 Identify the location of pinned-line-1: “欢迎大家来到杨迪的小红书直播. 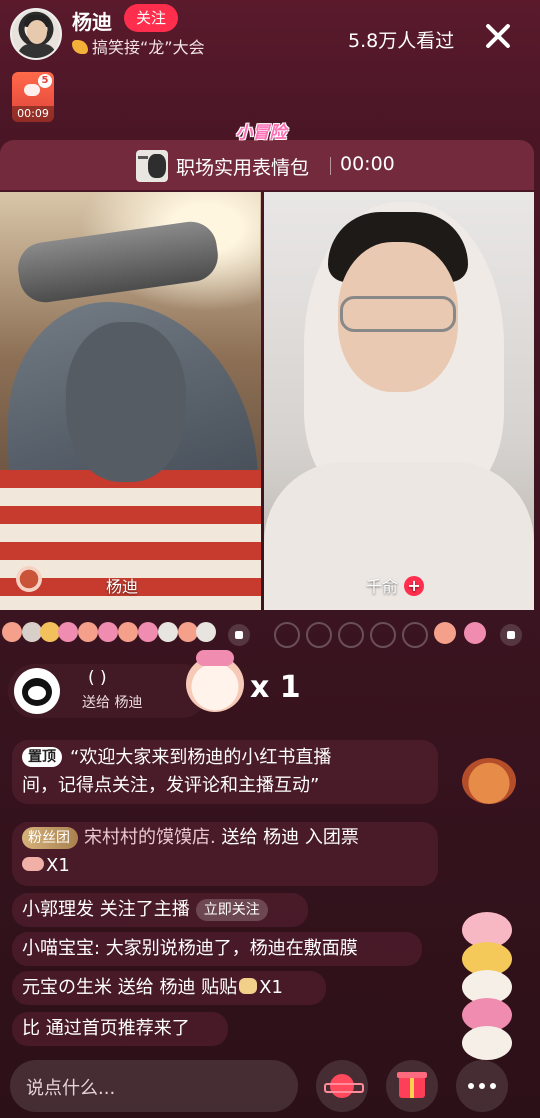
(201, 757).